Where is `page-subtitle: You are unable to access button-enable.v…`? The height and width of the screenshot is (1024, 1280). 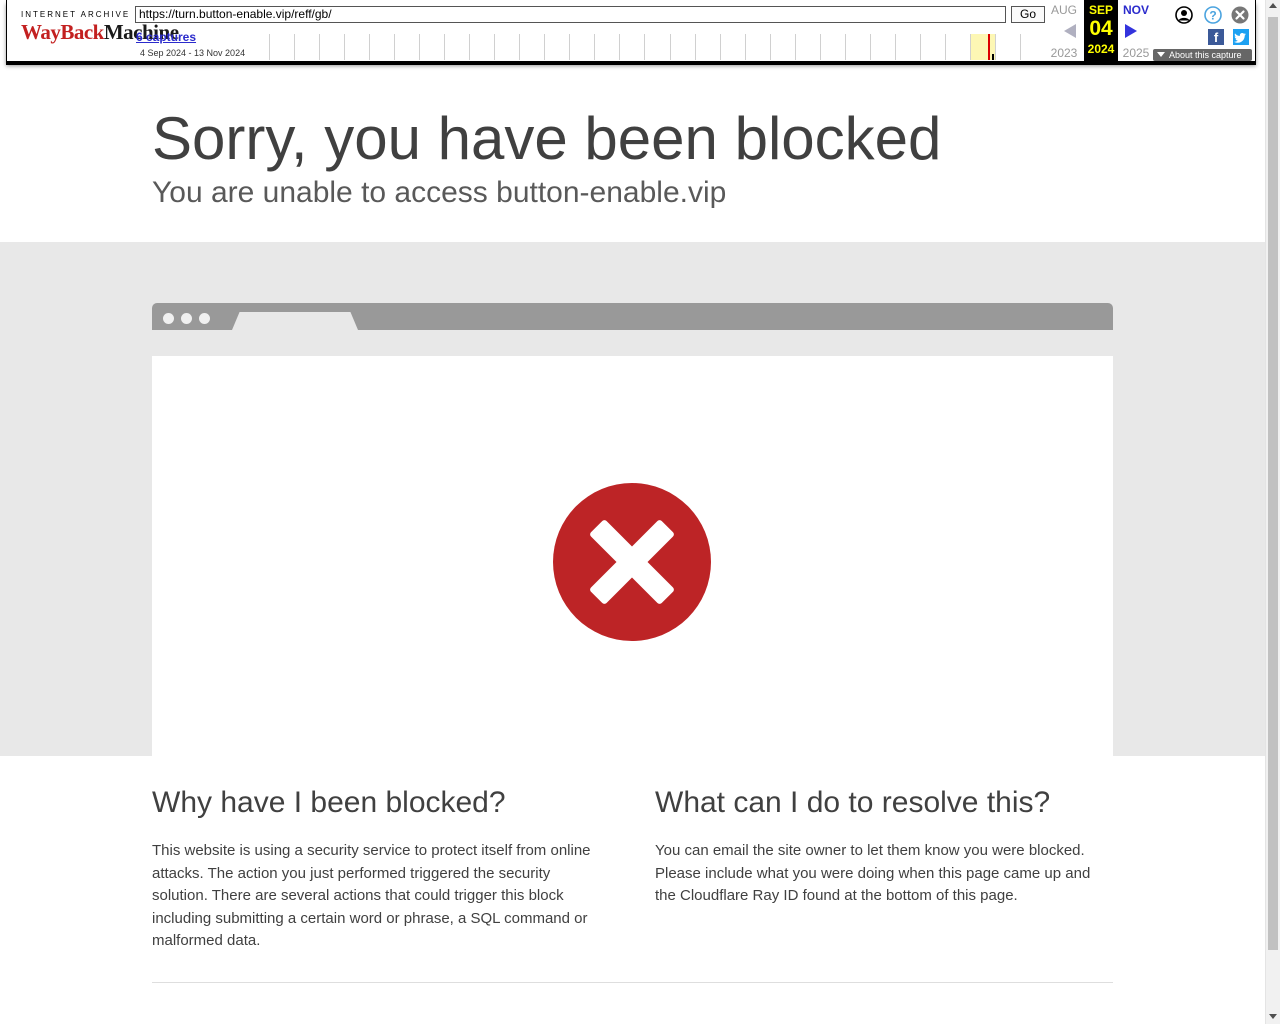
page-subtitle: You are unable to access button-enable.v… is located at coordinates (439, 192).